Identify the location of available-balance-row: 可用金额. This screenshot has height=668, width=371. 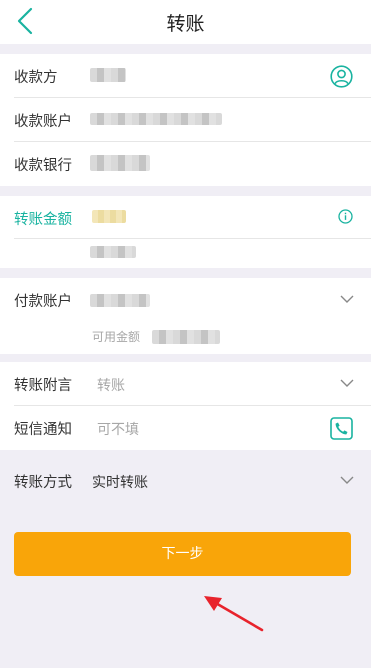
(185, 338).